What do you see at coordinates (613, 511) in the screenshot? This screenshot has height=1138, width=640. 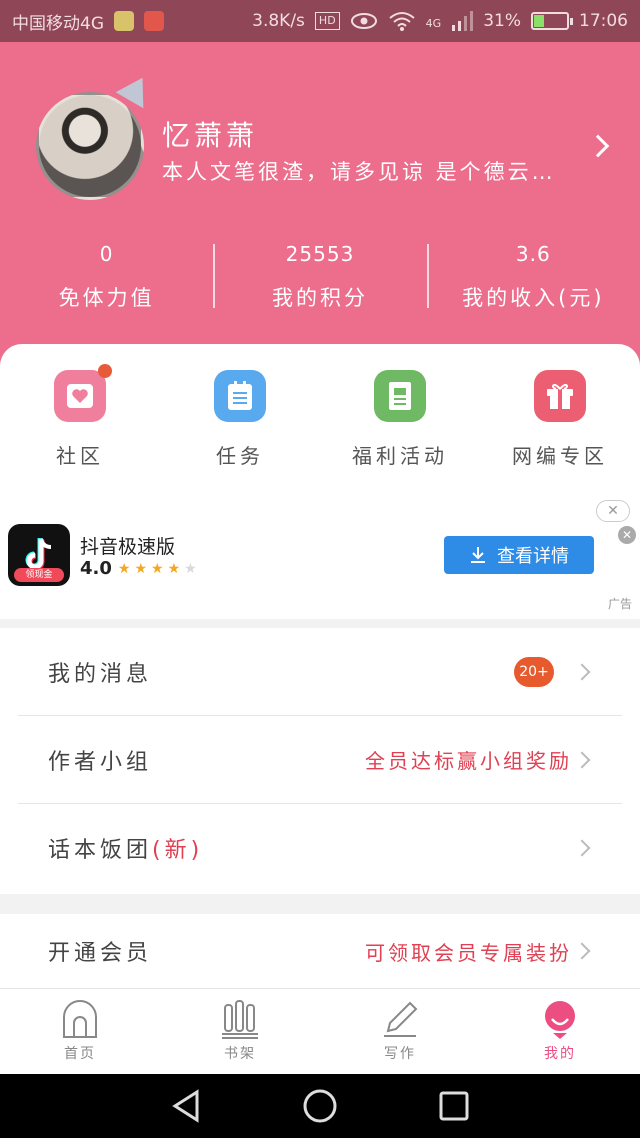 I see `ad-close-button: ✕` at bounding box center [613, 511].